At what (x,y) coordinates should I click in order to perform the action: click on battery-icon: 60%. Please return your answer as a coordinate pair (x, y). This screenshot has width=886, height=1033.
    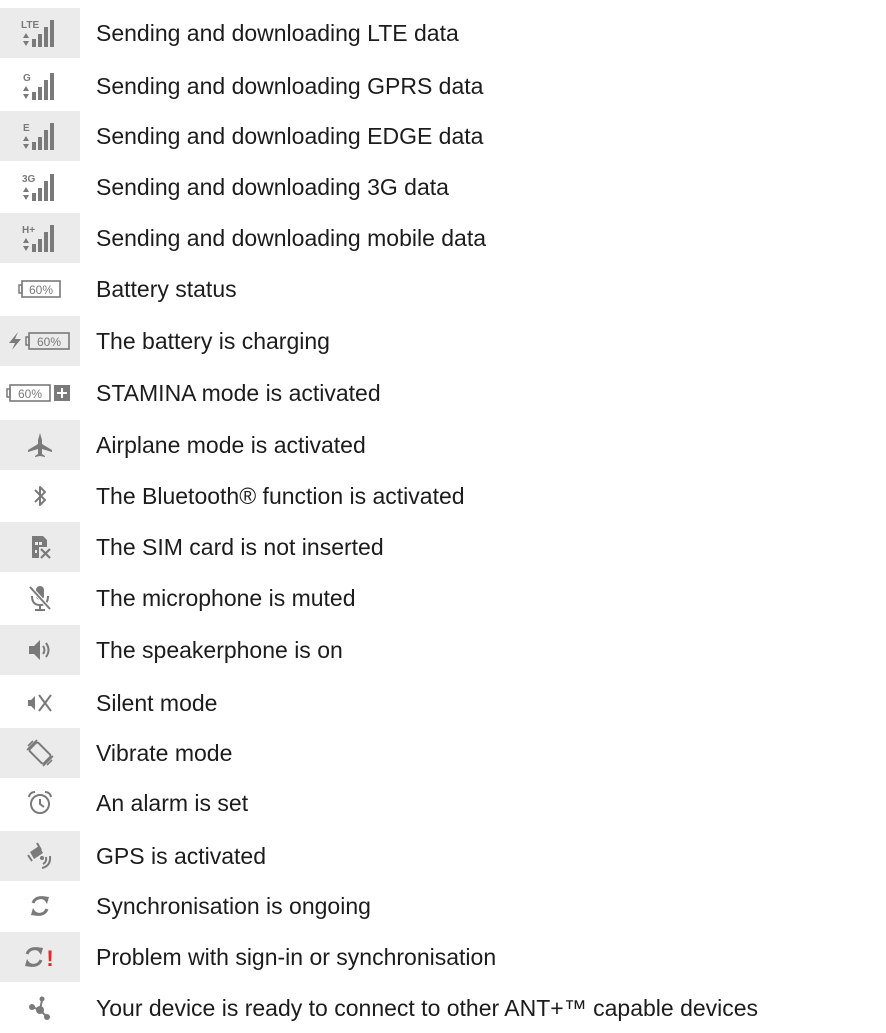
    Looking at the image, I should click on (39, 289).